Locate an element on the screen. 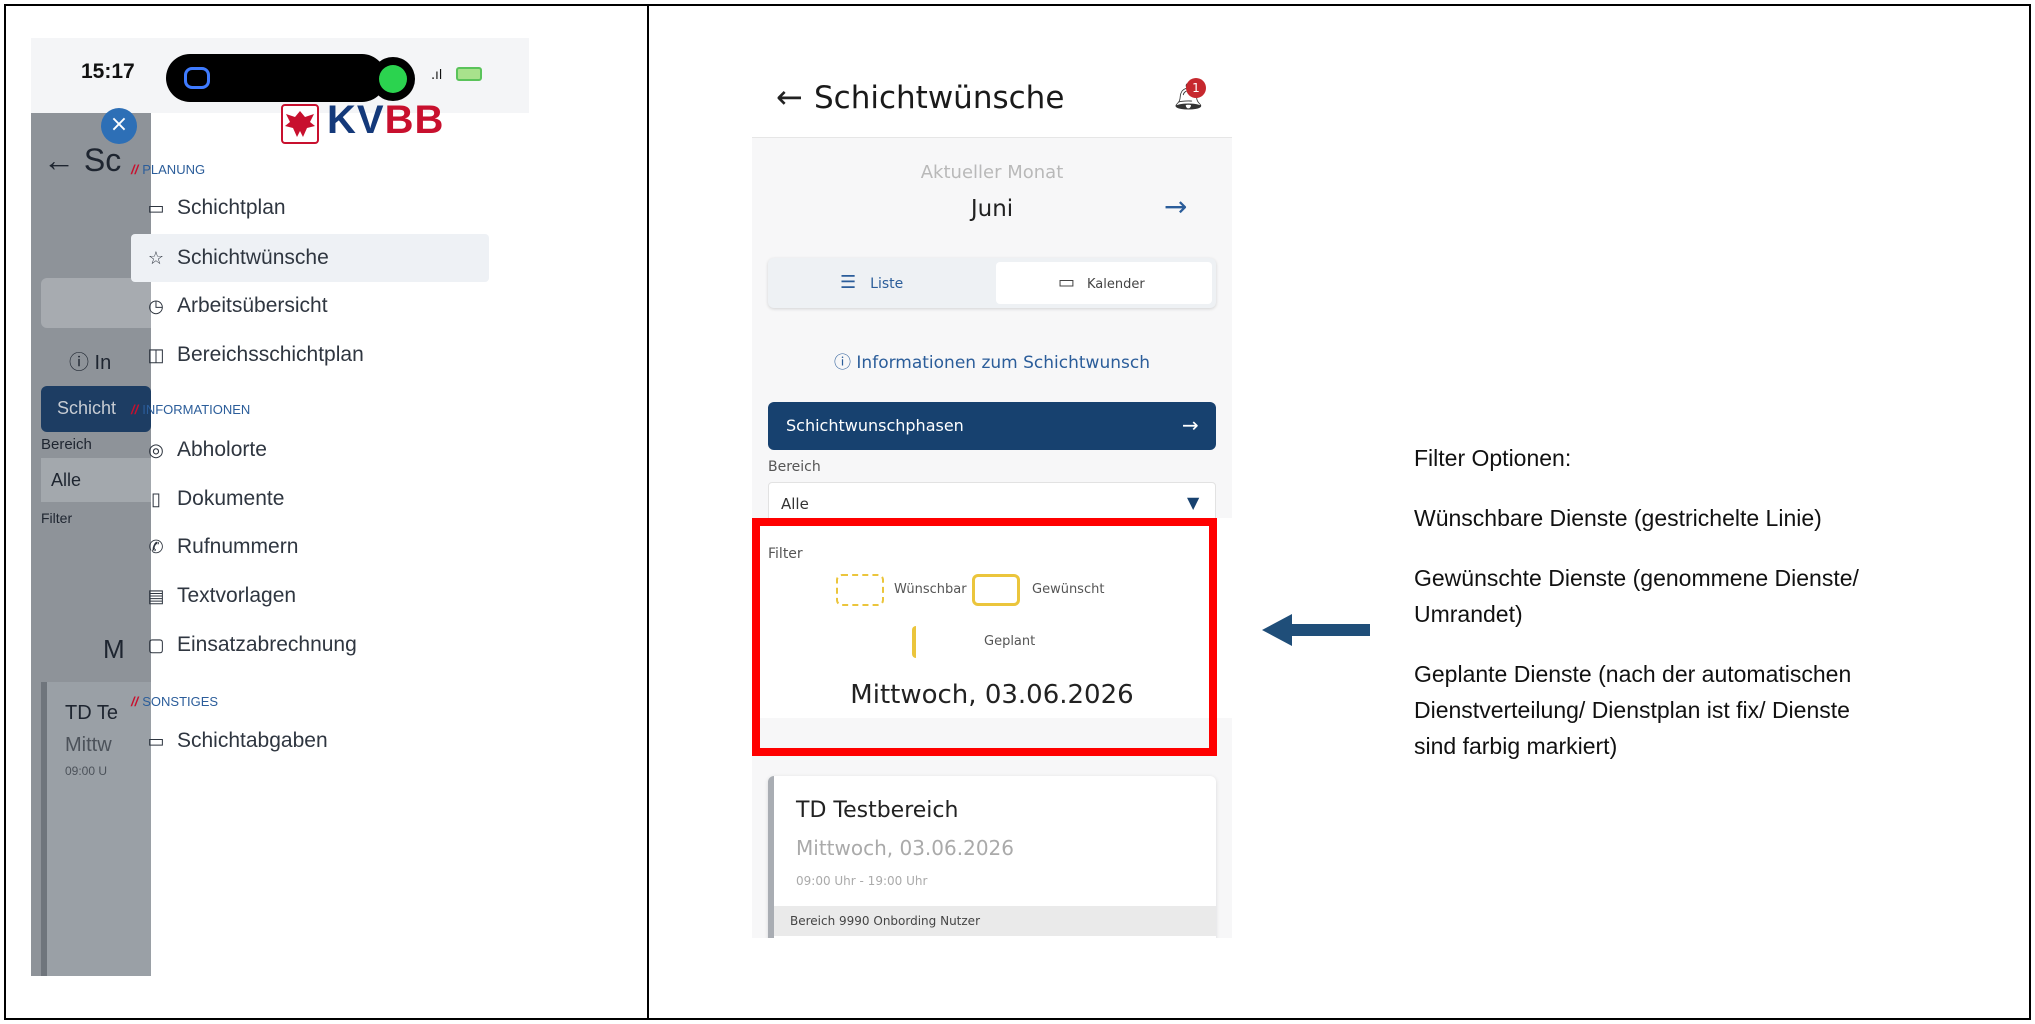  card-date: Mittwoch, 03.06.2026 is located at coordinates (905, 848).